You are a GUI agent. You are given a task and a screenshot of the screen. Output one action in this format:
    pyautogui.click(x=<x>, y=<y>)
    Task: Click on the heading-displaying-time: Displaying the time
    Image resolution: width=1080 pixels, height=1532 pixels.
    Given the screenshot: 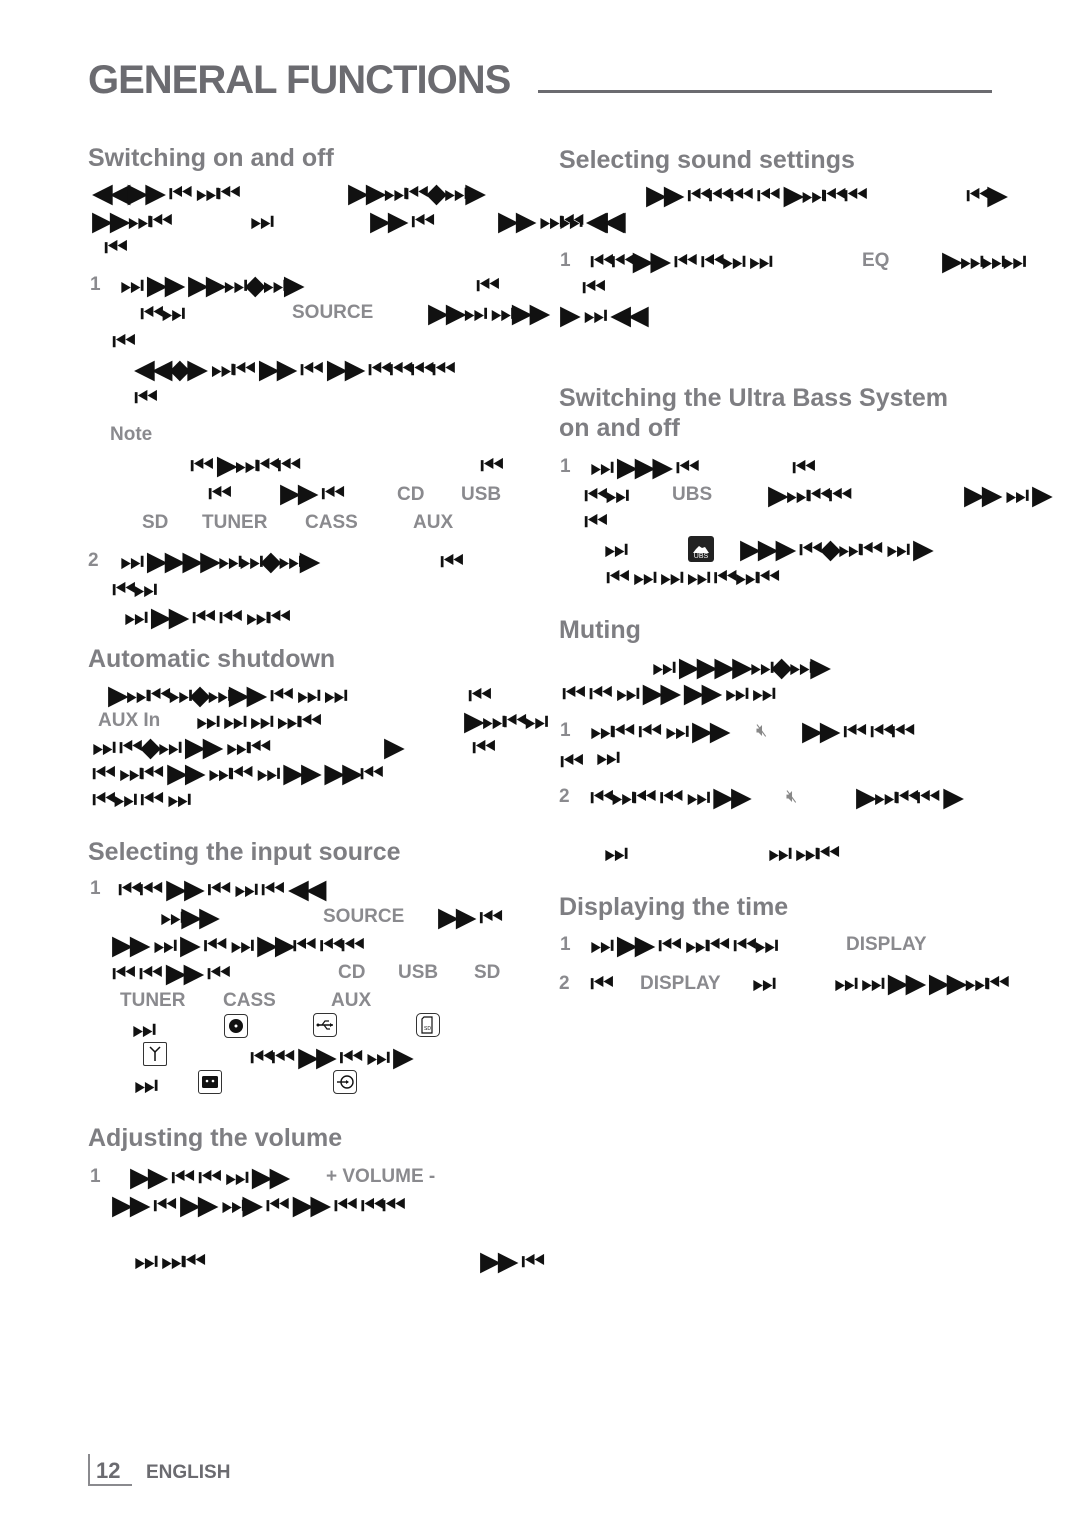 What is the action you would take?
    pyautogui.click(x=674, y=907)
    